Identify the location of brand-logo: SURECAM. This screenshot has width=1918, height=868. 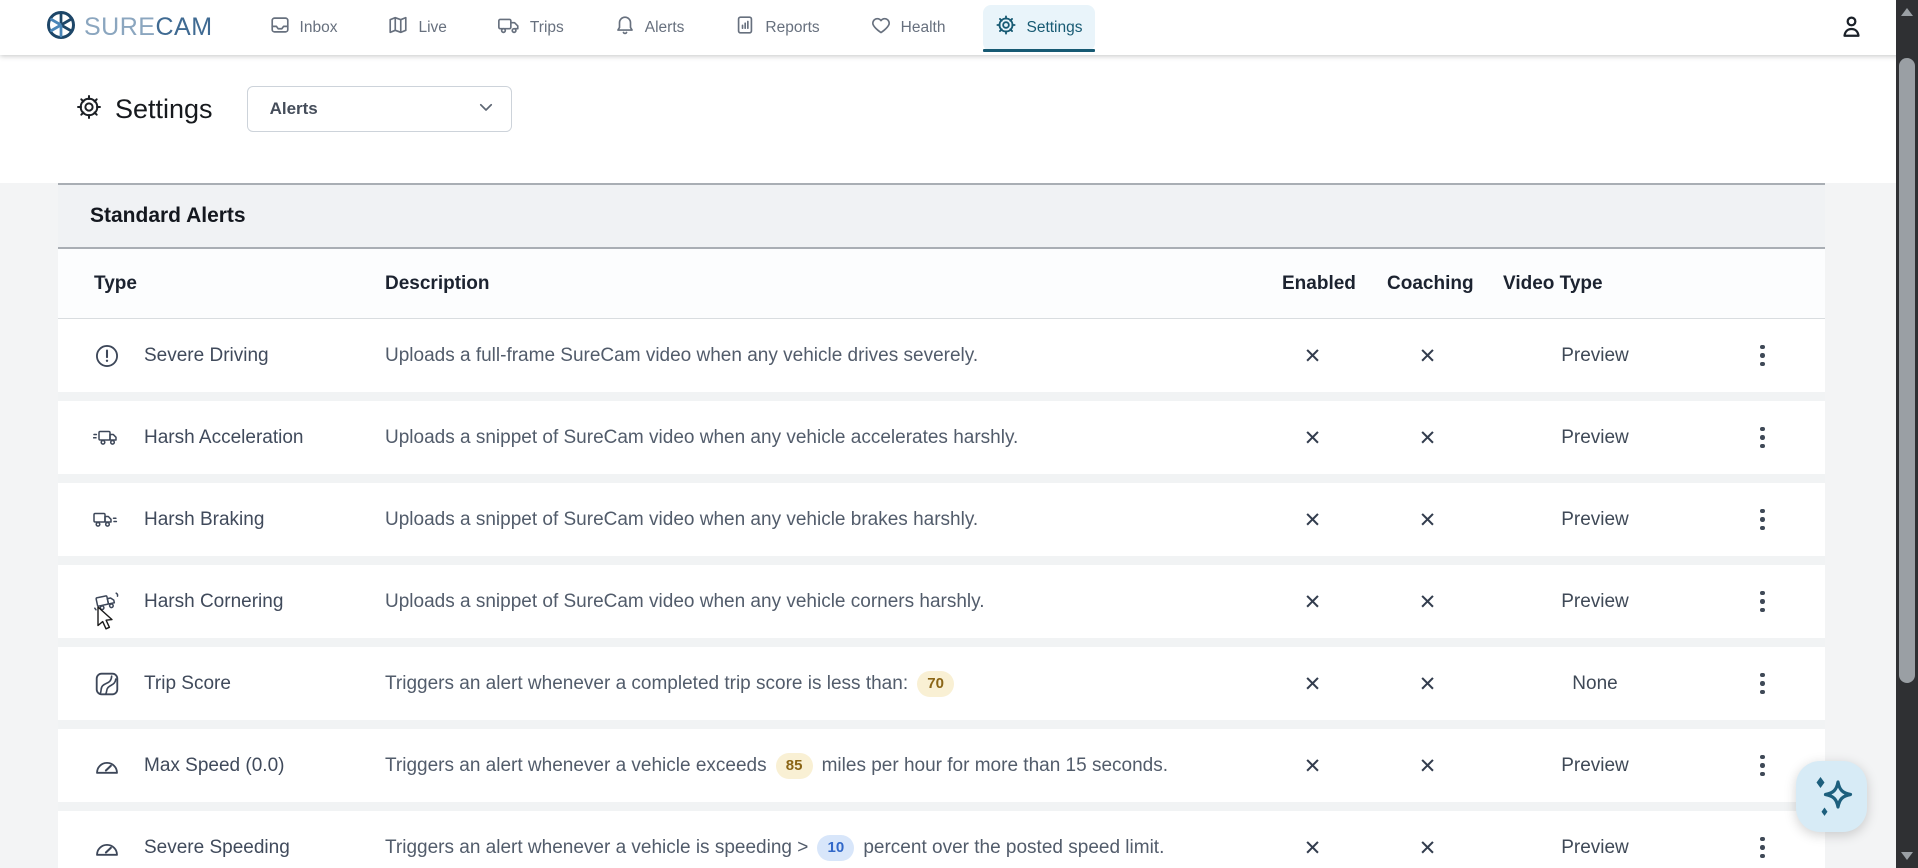
(129, 27).